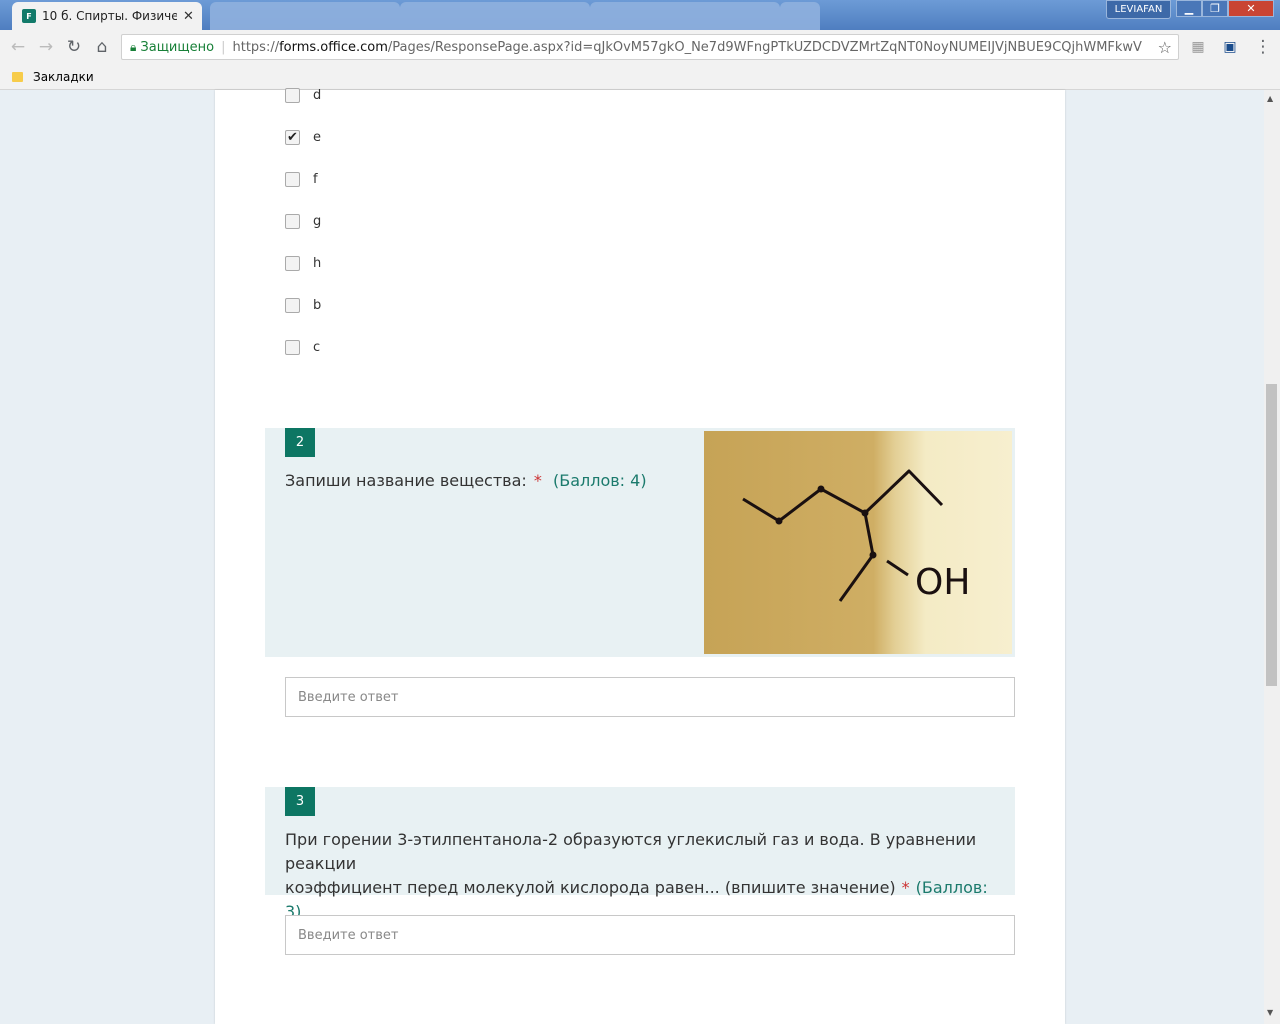  I want to click on forward-icon: →, so click(46, 47).